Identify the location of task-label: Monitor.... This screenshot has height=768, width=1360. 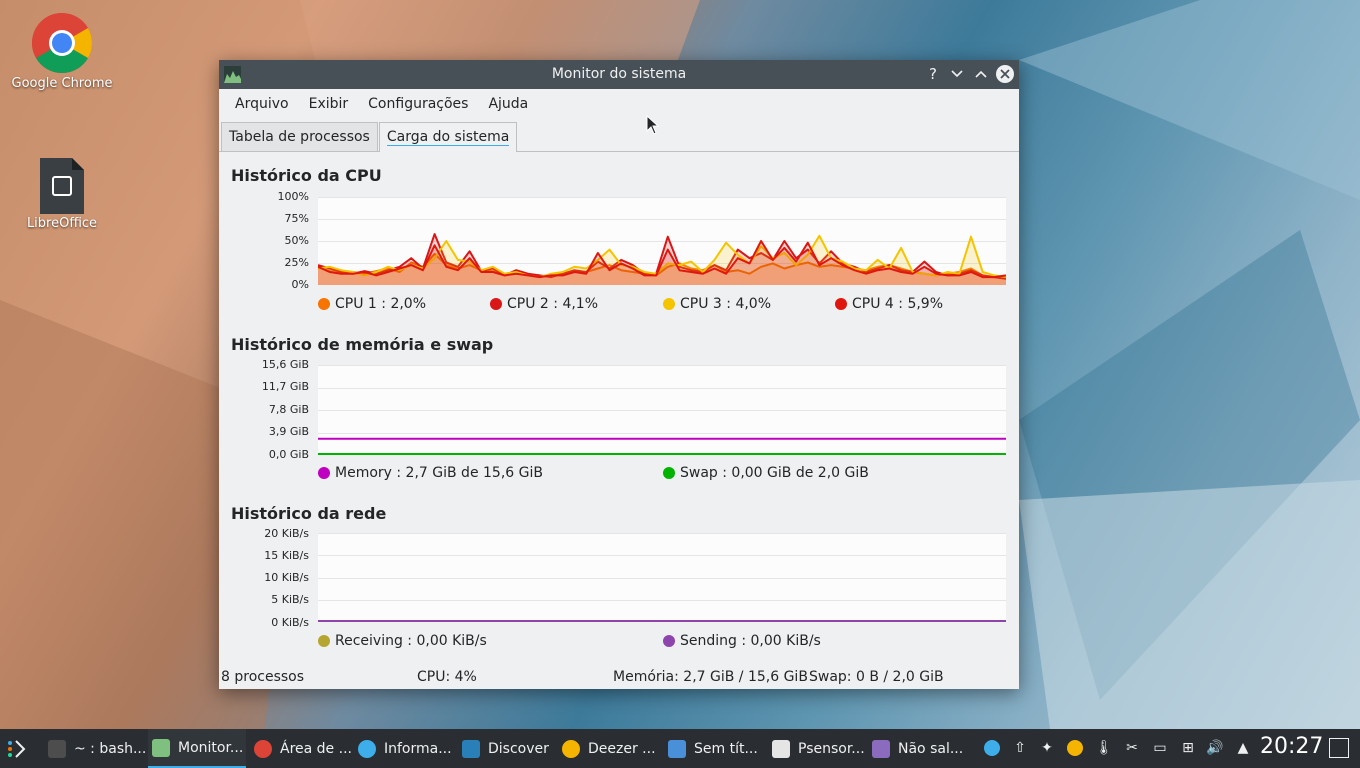
(211, 747).